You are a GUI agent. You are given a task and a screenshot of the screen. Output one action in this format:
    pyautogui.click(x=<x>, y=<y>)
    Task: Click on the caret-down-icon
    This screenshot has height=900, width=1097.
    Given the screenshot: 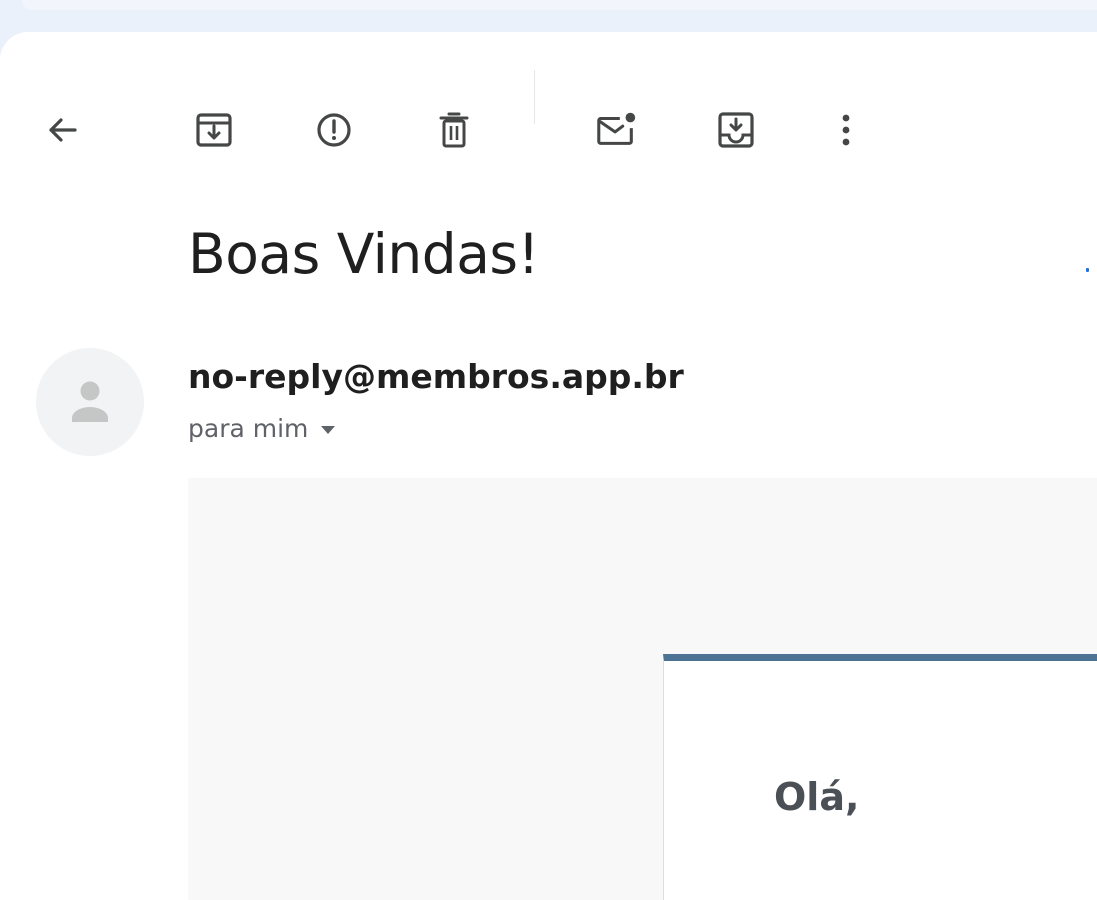 What is the action you would take?
    pyautogui.click(x=328, y=430)
    